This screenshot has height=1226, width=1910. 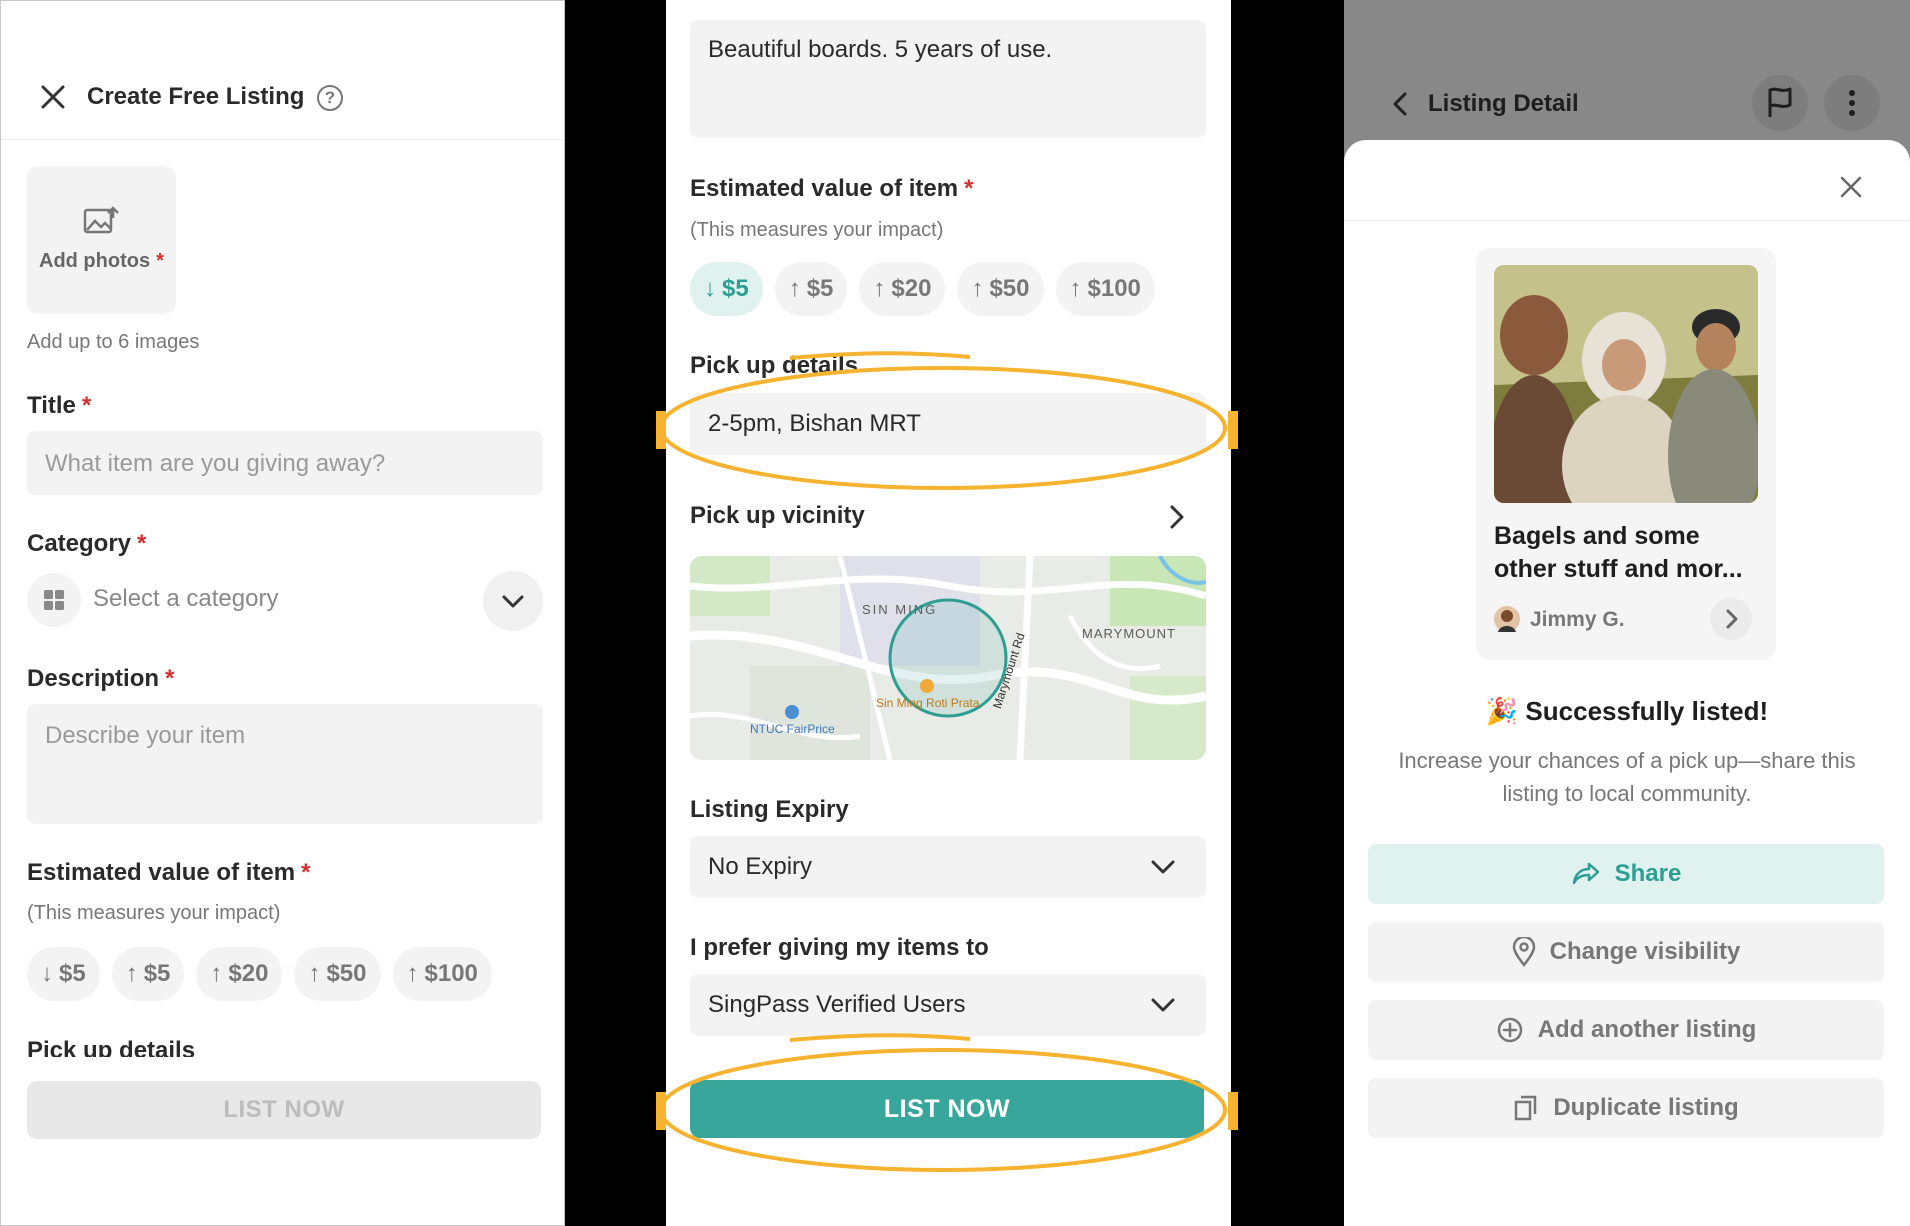 What do you see at coordinates (1509, 1030) in the screenshot?
I see `plus-circle-icon` at bounding box center [1509, 1030].